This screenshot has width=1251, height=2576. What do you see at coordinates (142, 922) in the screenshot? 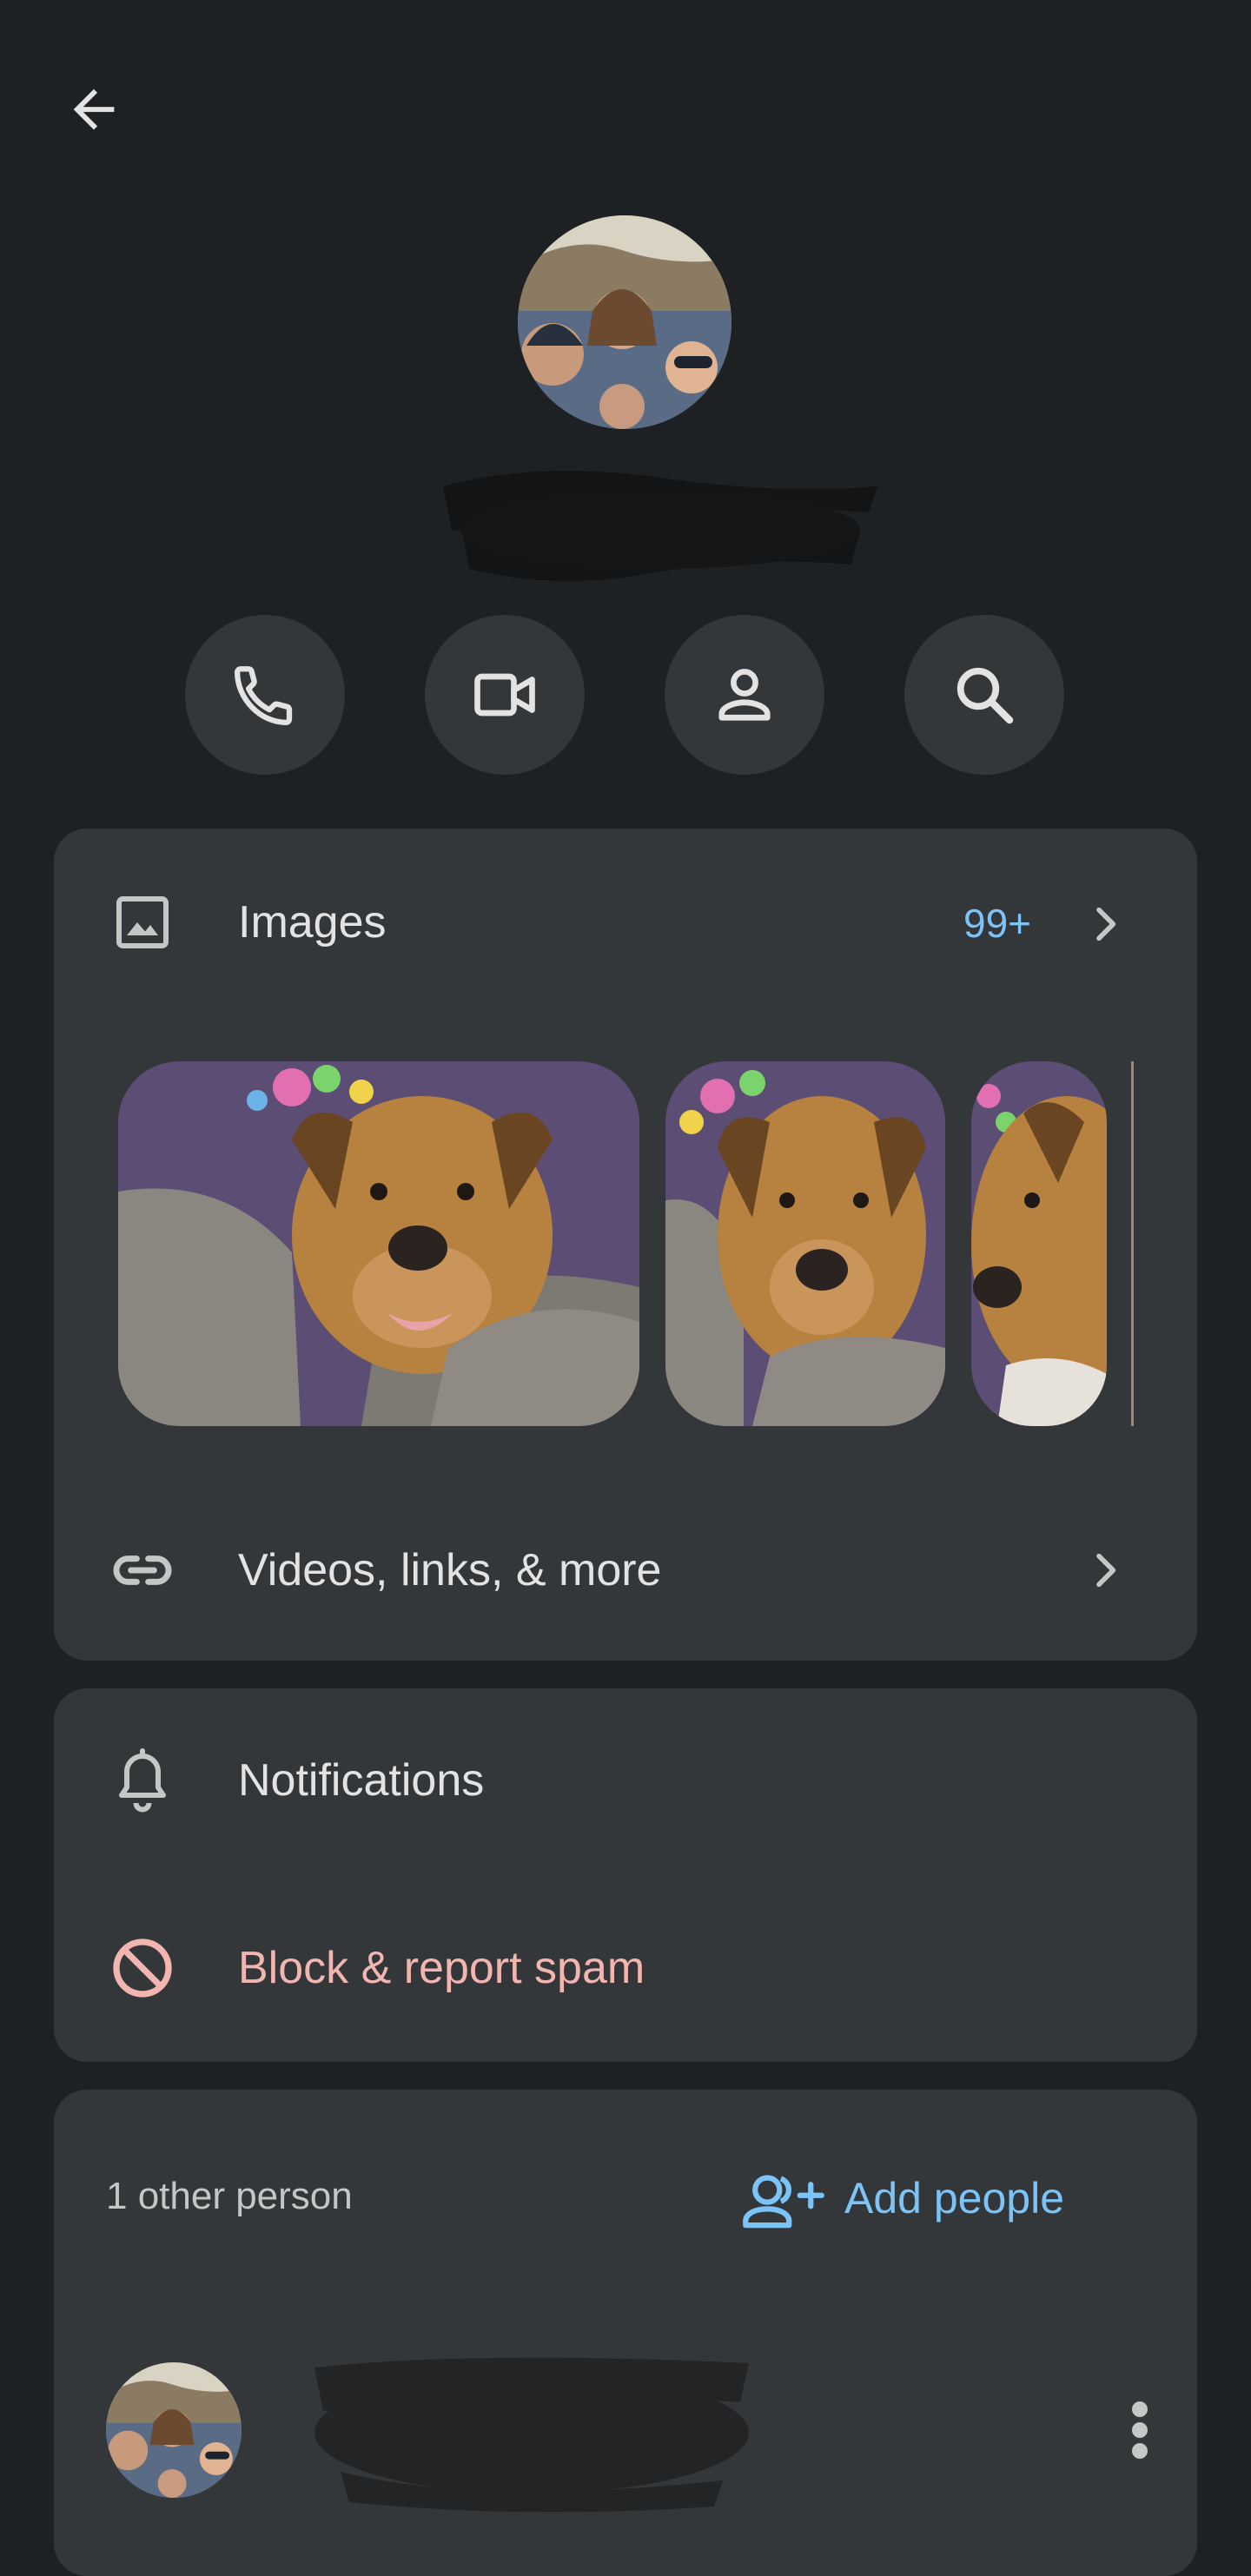
I see `image-icon` at bounding box center [142, 922].